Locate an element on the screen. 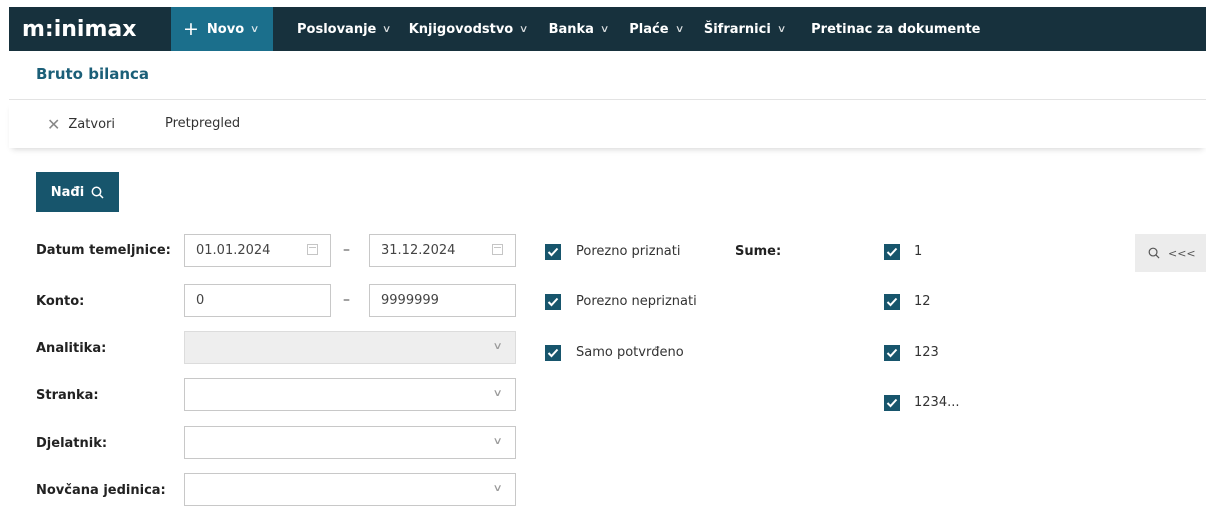 The image size is (1206, 508). nav-item-pretinac: Pretinac za dokumente is located at coordinates (895, 29).